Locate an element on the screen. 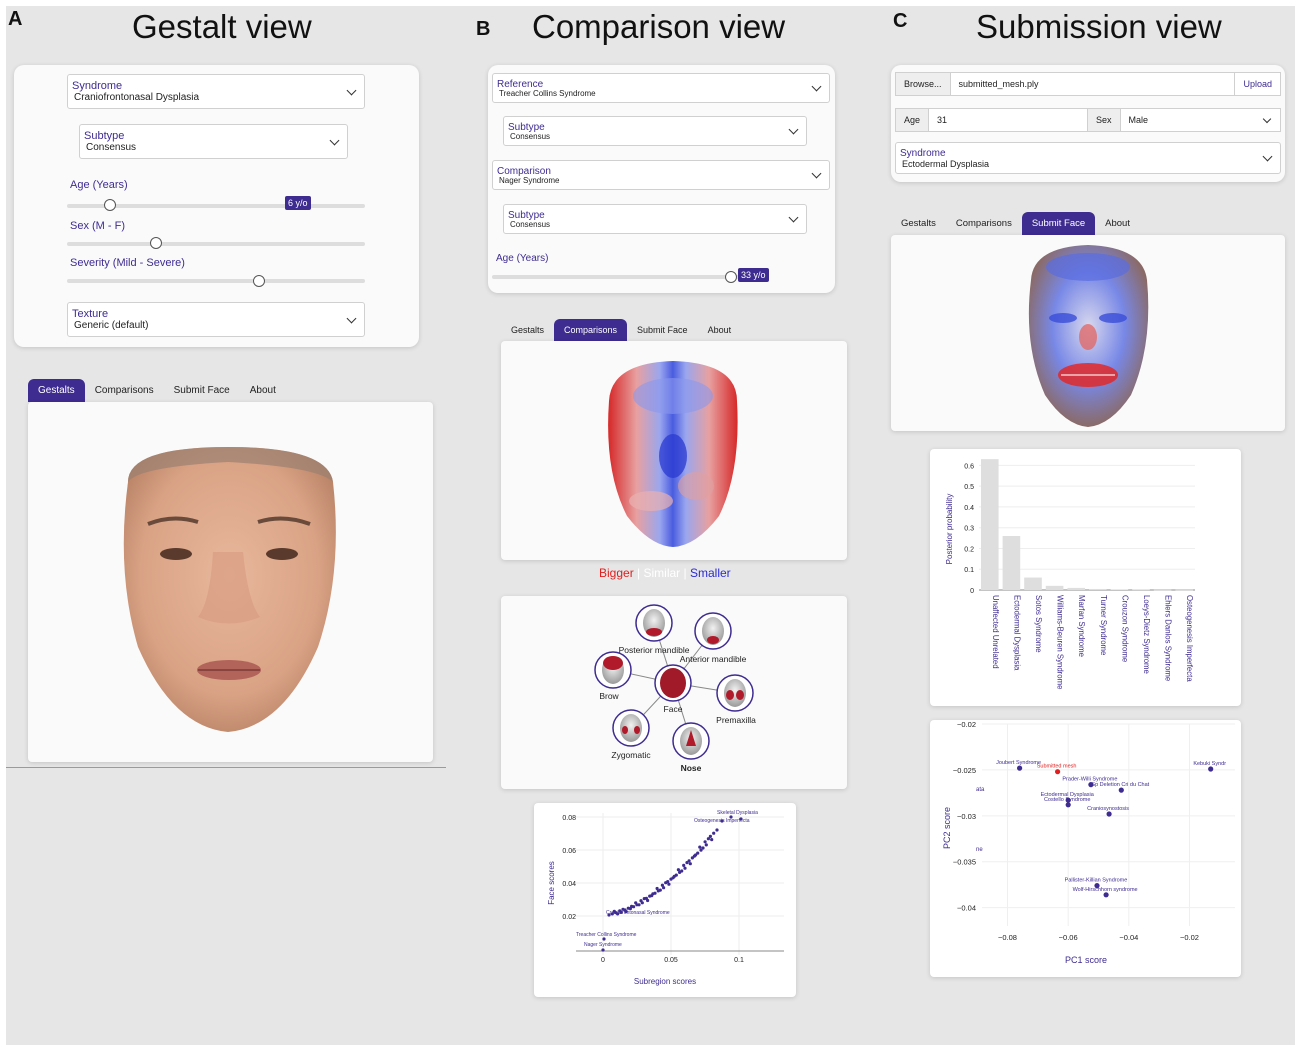 The height and width of the screenshot is (1045, 1295). age-input: 31 is located at coordinates (1008, 120).